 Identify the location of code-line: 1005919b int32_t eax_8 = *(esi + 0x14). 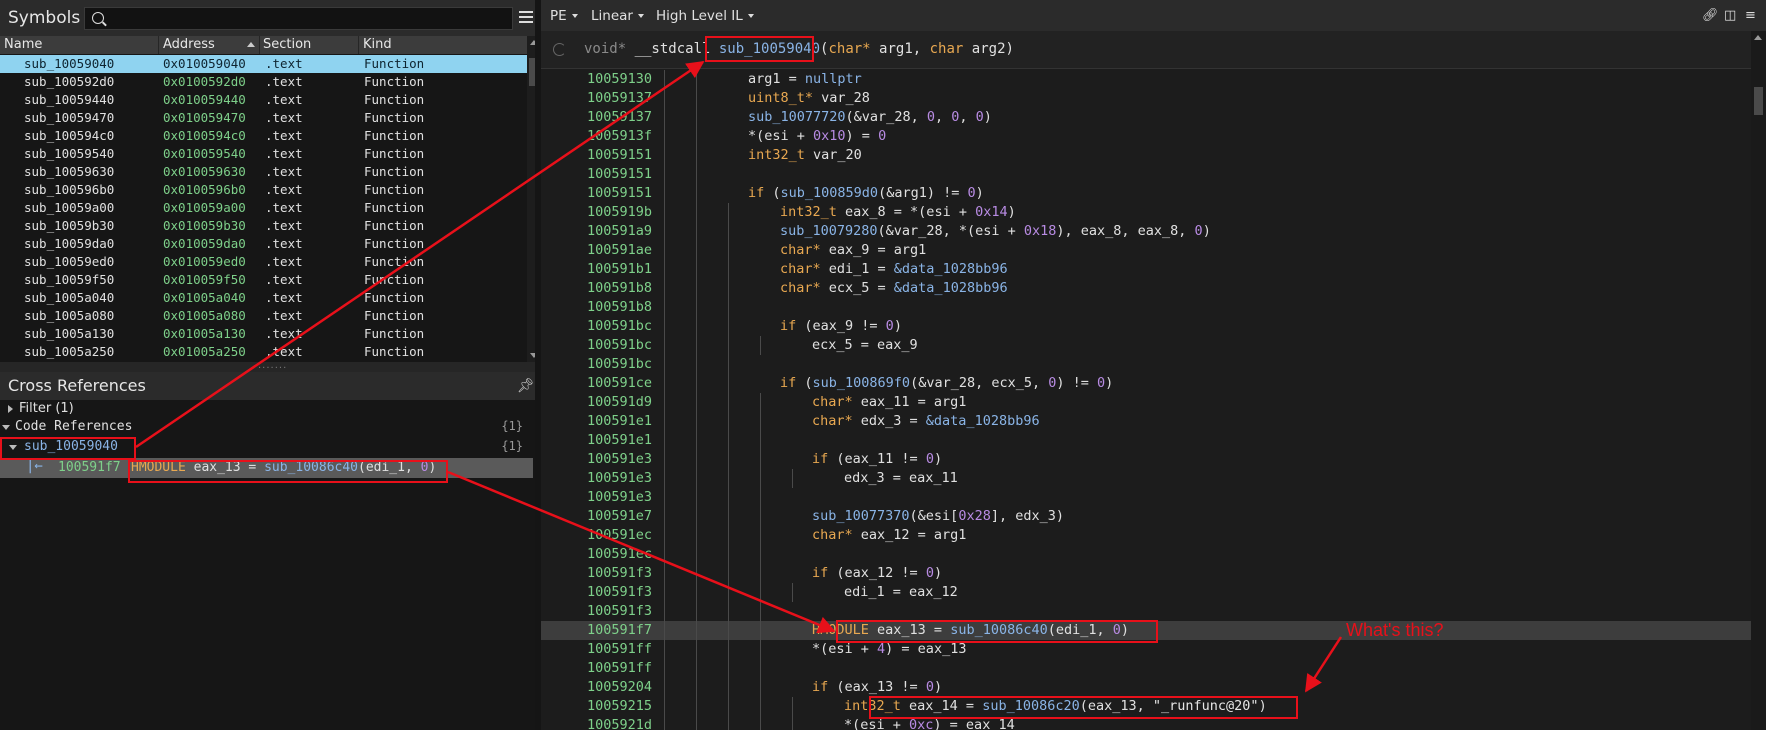
(1146, 212).